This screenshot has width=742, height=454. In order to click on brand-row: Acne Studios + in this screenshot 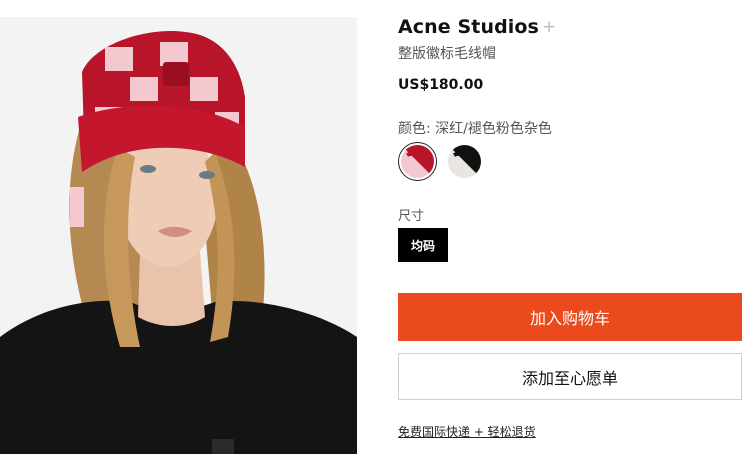, I will do `click(477, 27)`.